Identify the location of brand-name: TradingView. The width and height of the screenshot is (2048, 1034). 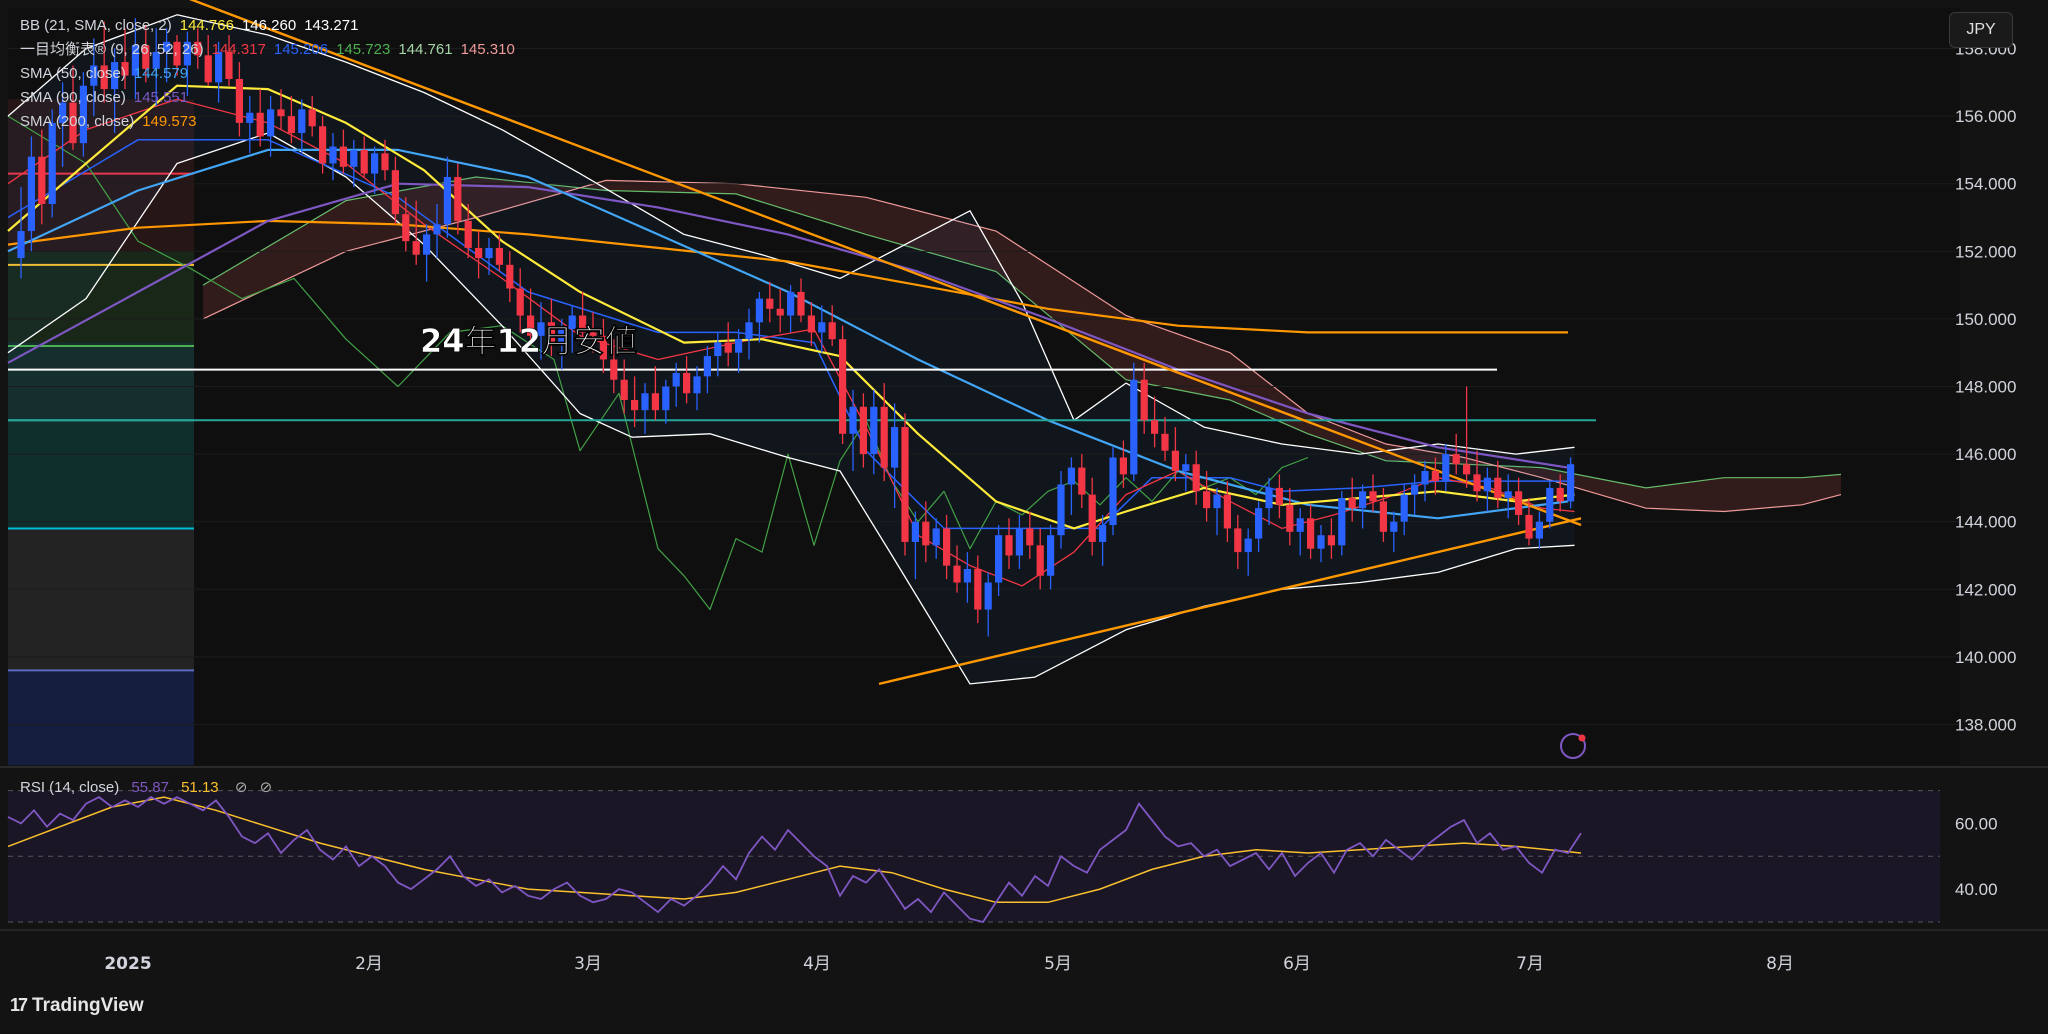
(88, 1005).